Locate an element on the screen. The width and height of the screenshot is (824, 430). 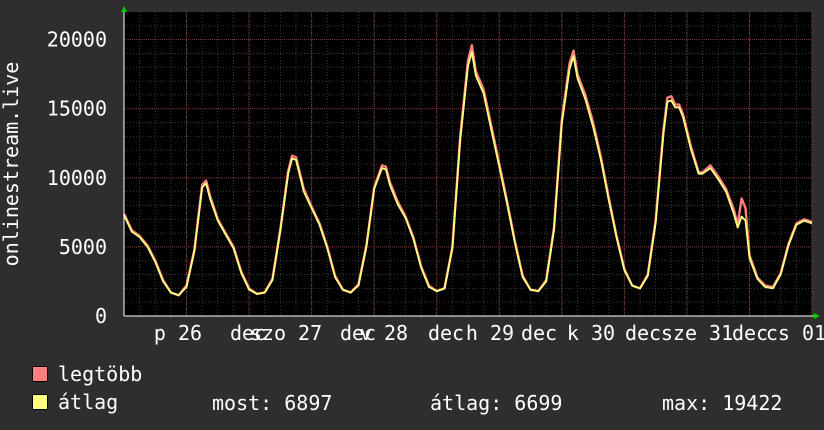
x-tick-label: p 26 is located at coordinates (178, 333).